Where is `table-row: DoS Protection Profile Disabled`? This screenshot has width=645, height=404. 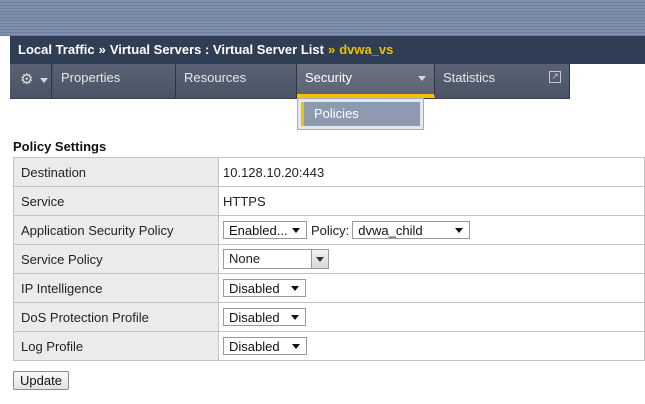 table-row: DoS Protection Profile Disabled is located at coordinates (329, 317).